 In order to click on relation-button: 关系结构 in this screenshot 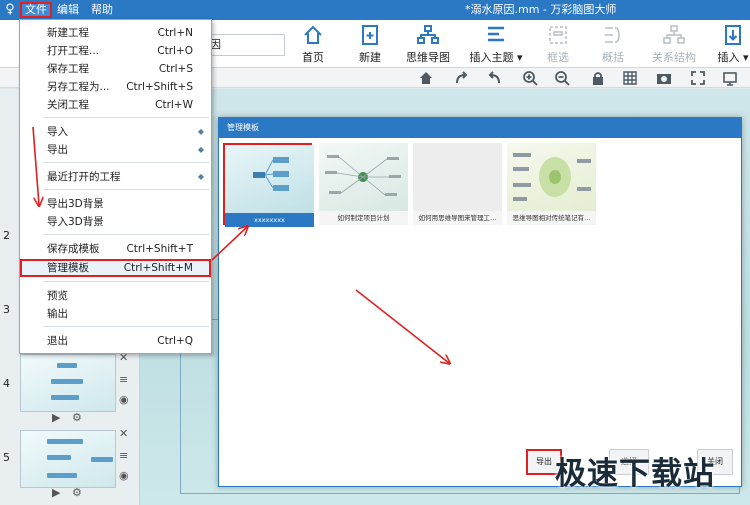, I will do `click(674, 44)`.